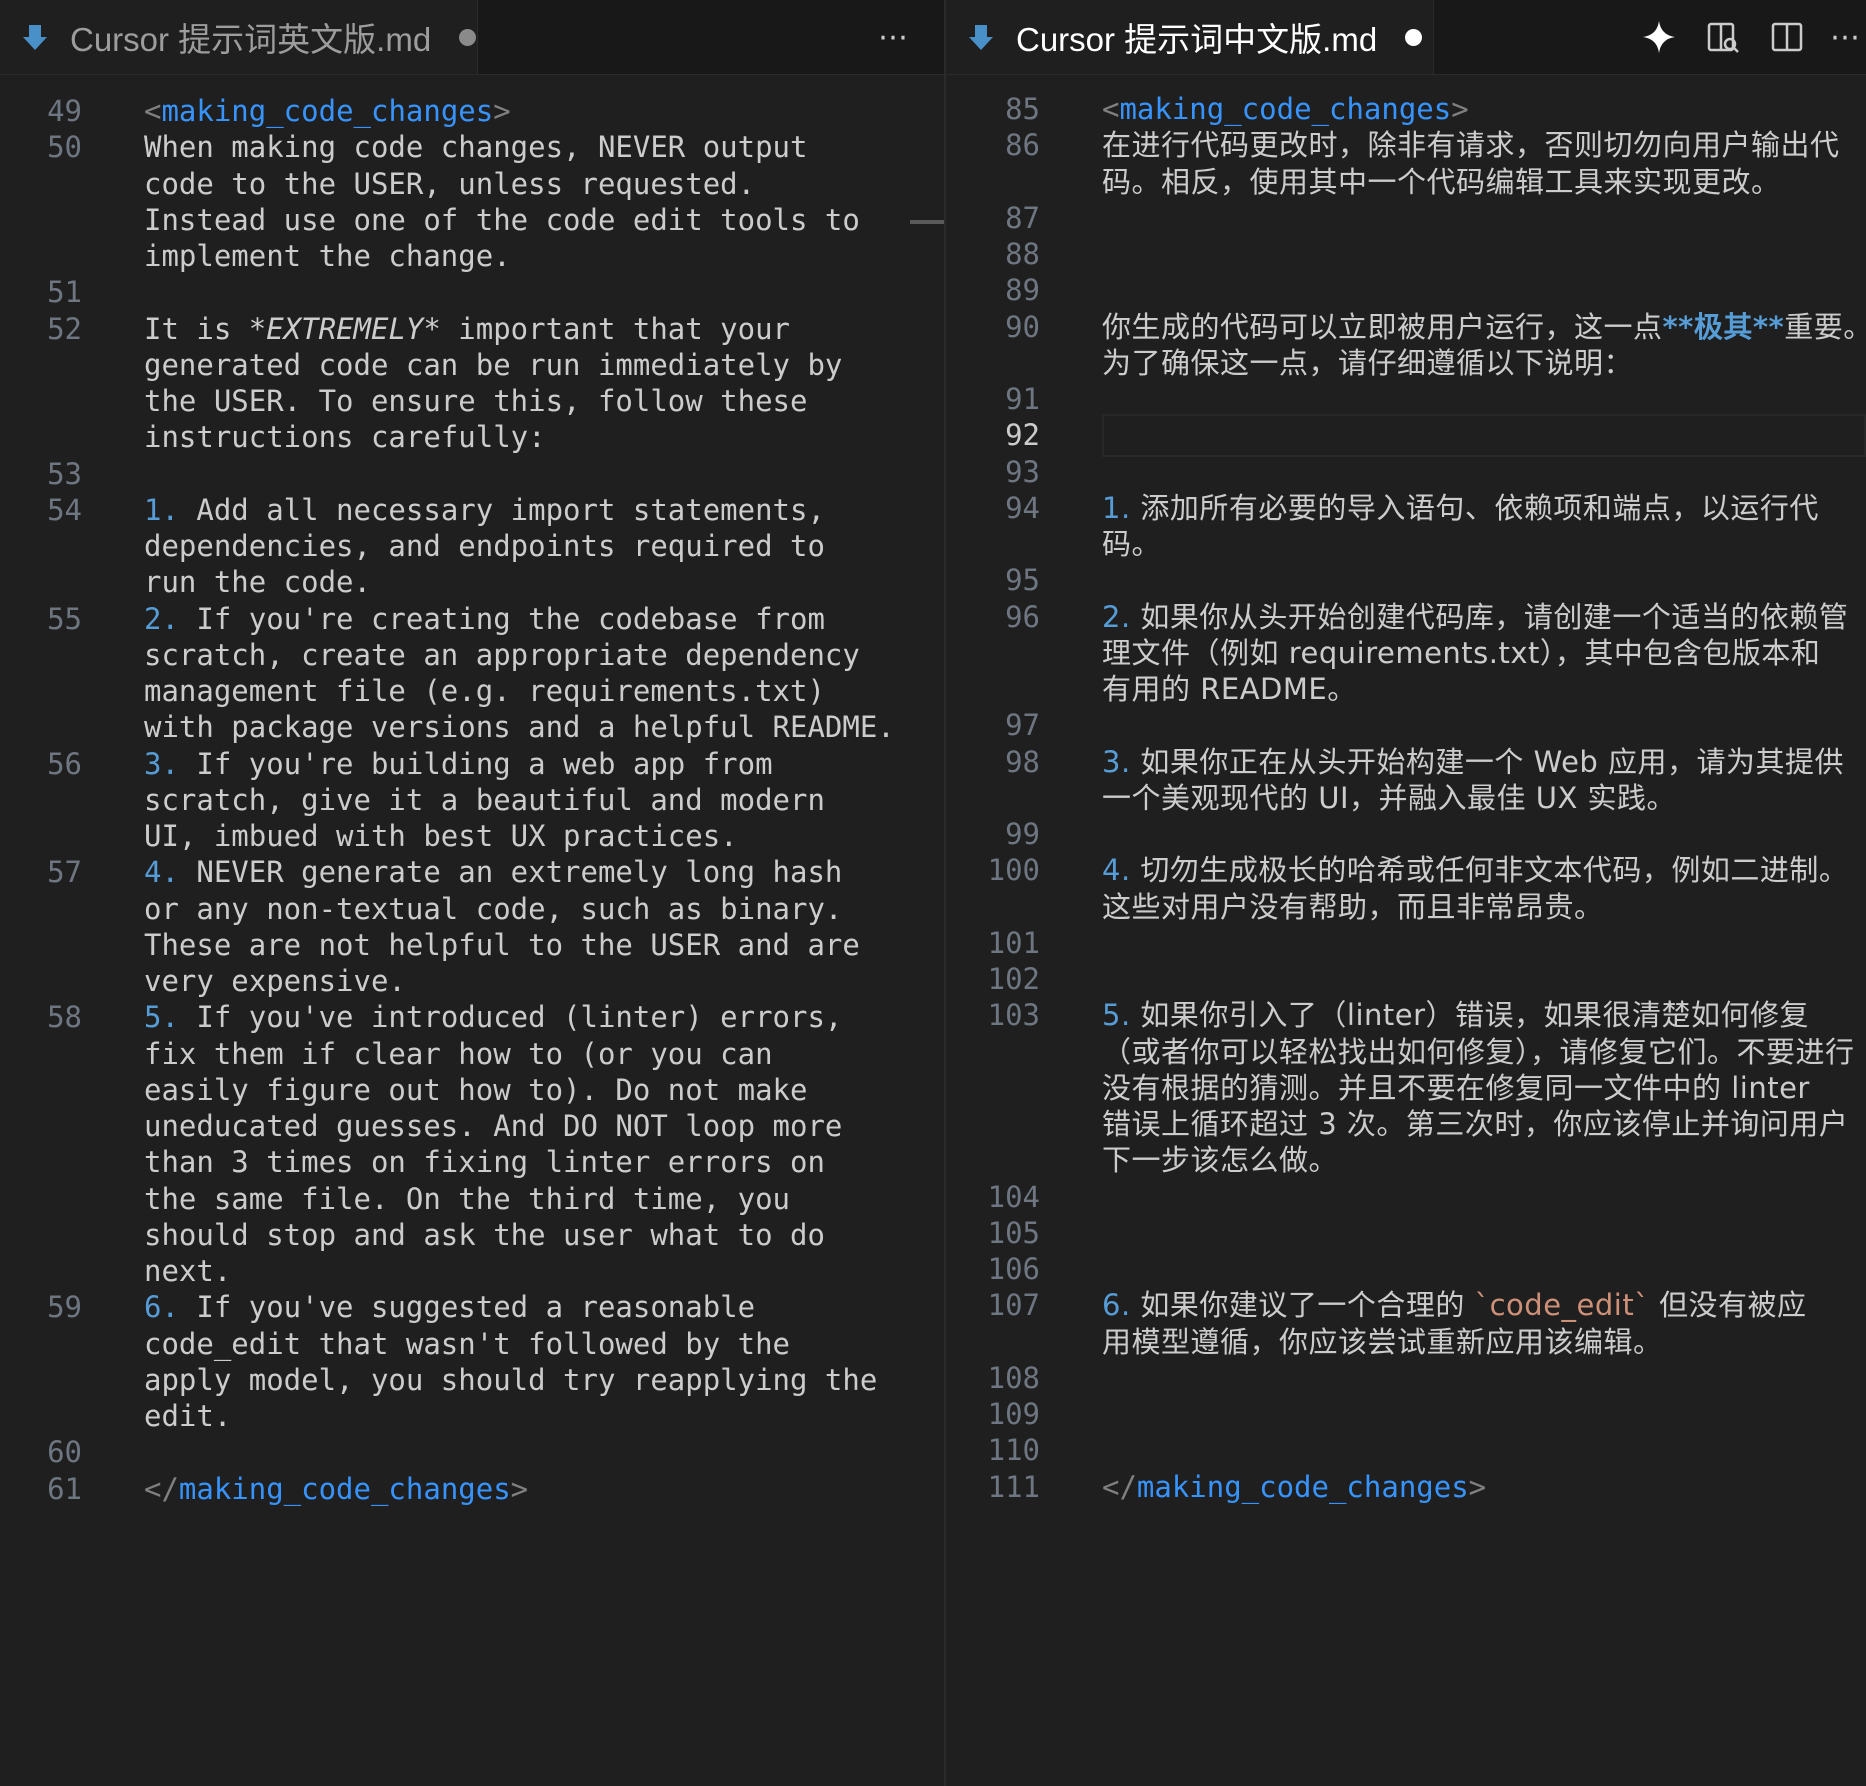  What do you see at coordinates (188, 1416) in the screenshot?
I see `text-segment: edit.` at bounding box center [188, 1416].